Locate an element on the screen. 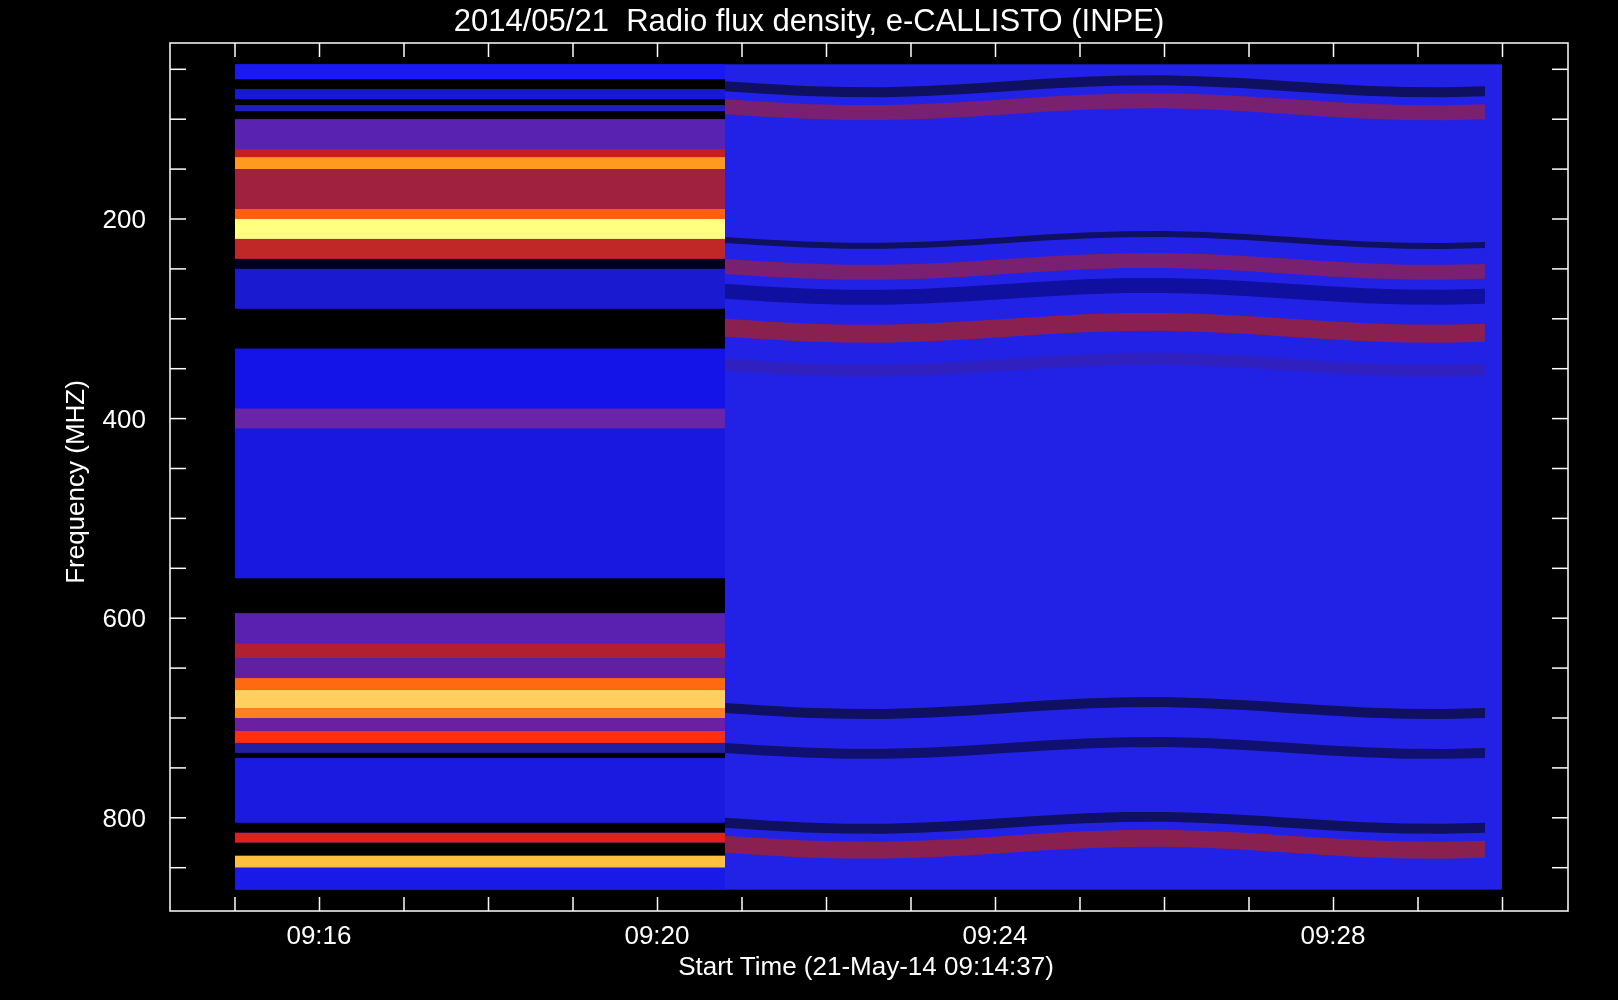 Image resolution: width=1618 pixels, height=1000 pixels. x-tick-label: 09:16 is located at coordinates (319, 935).